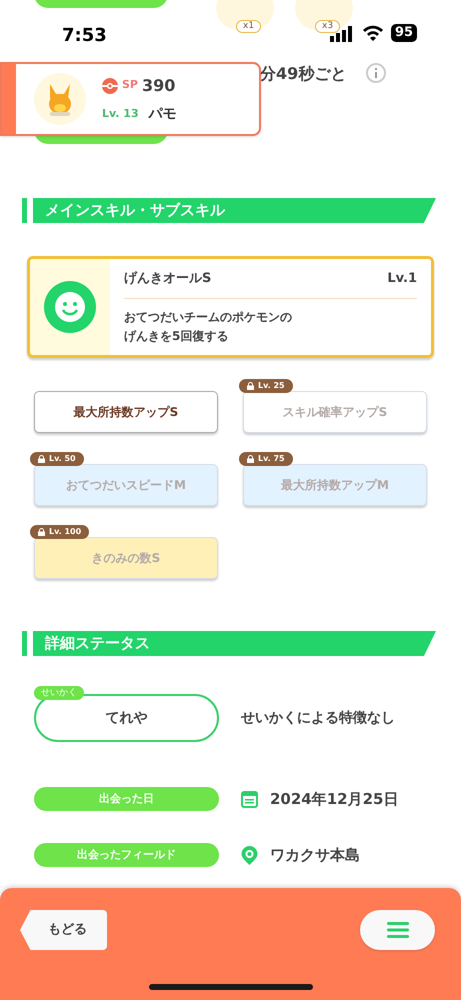 The height and width of the screenshot is (1000, 461). What do you see at coordinates (266, 459) in the screenshot?
I see `lock-badge: Lv. 75` at bounding box center [266, 459].